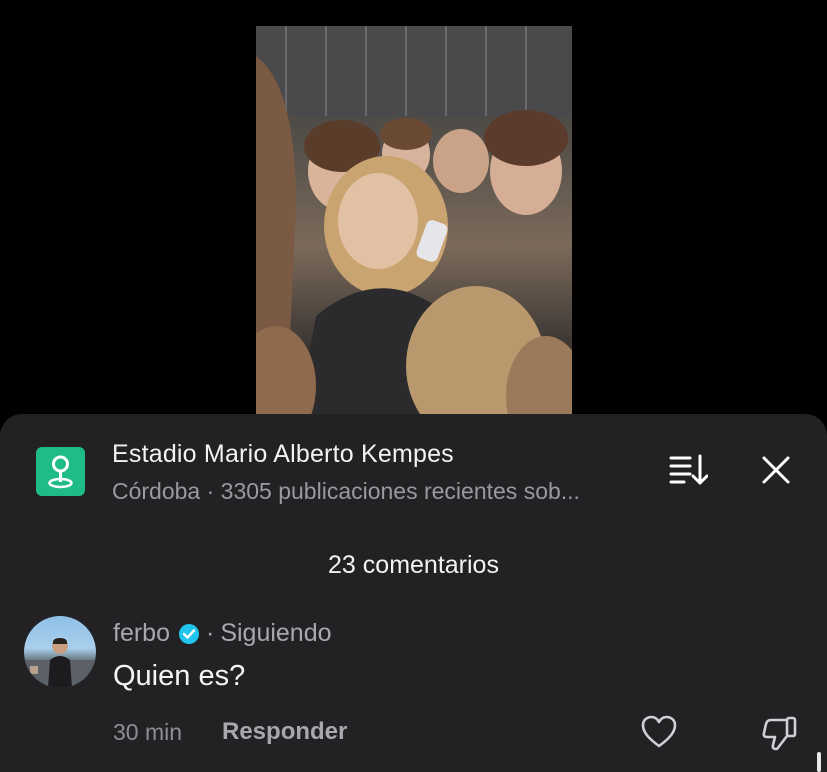 This screenshot has width=827, height=772. Describe the element at coordinates (780, 733) in the screenshot. I see `dislike-icon` at that location.